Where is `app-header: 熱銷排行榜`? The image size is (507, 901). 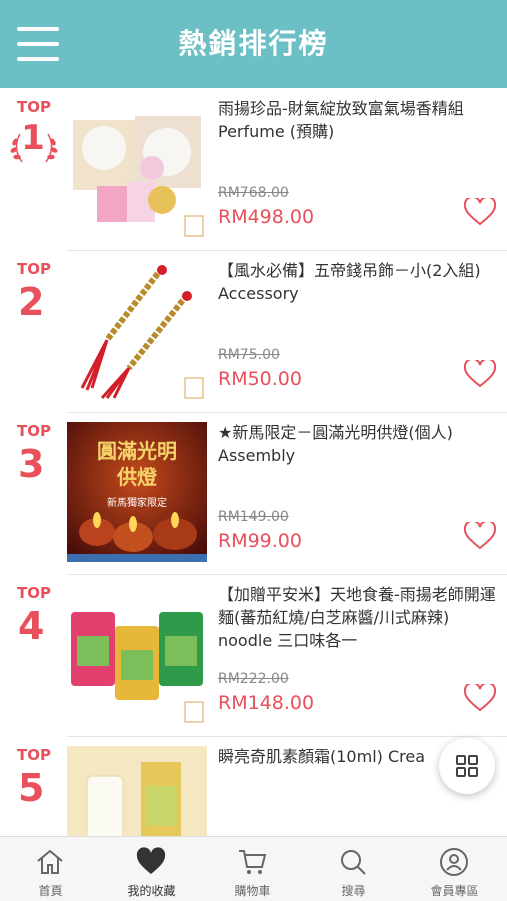 app-header: 熱銷排行榜 is located at coordinates (253, 44).